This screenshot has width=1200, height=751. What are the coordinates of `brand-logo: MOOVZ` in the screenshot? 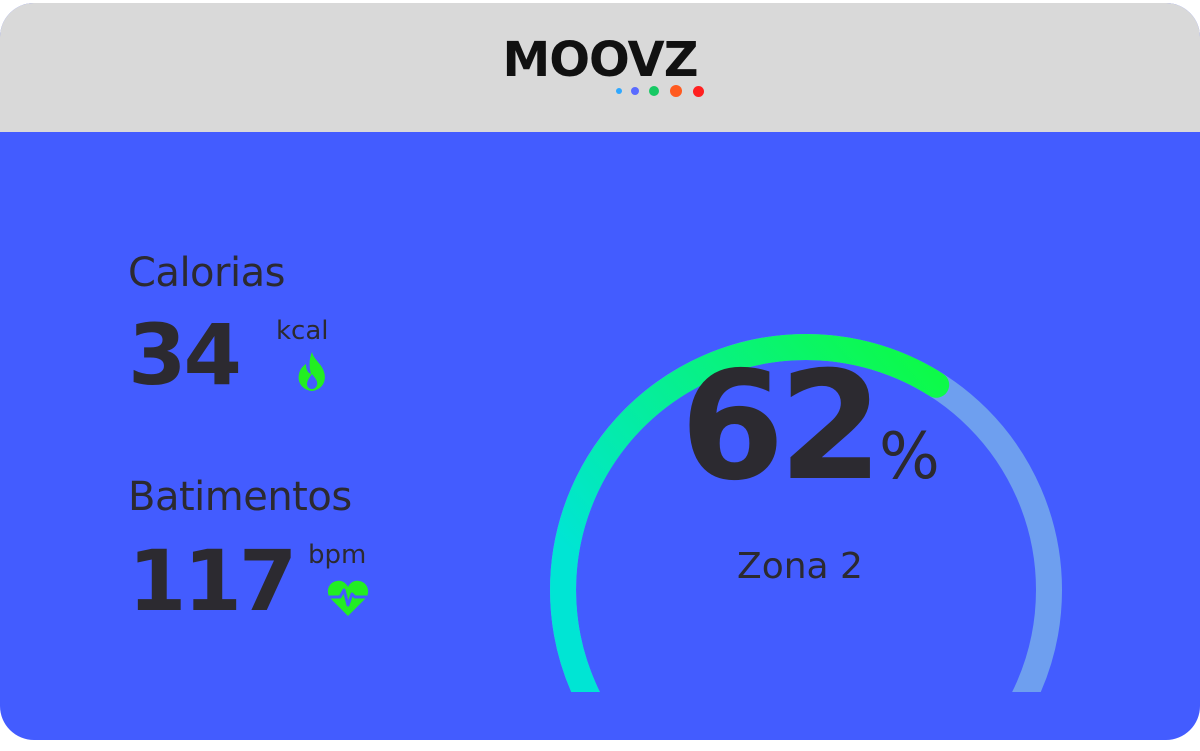 It's located at (600, 60).